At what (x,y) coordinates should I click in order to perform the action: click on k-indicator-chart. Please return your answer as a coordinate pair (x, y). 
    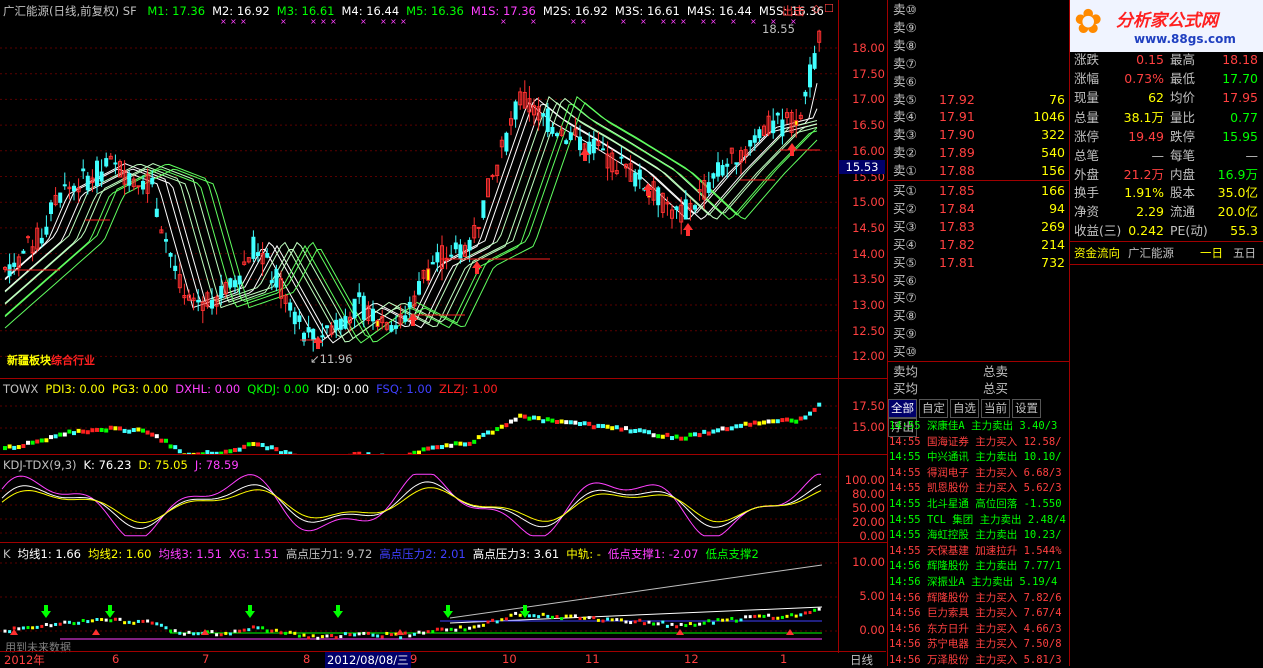
    Looking at the image, I should click on (419, 598).